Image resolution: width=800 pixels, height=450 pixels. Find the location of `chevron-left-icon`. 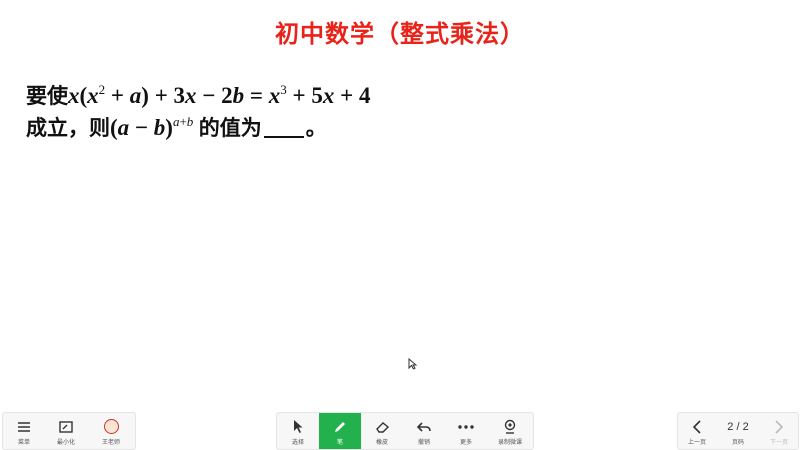

chevron-left-icon is located at coordinates (697, 426).